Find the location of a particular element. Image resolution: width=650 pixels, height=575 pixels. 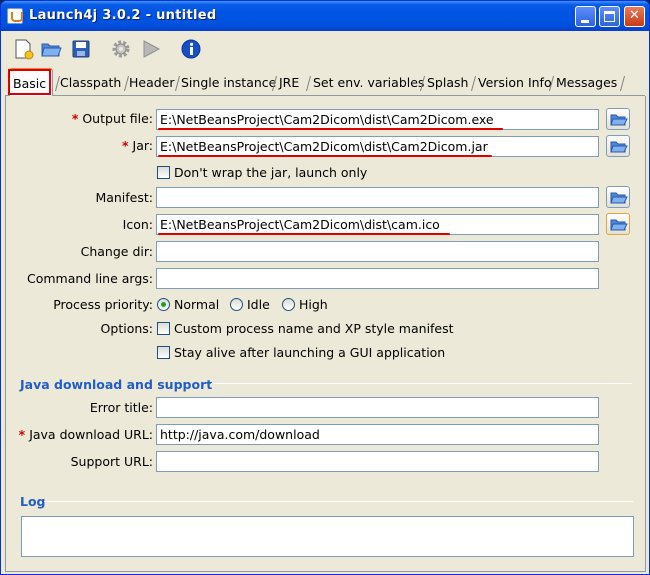

build-wrapper-button is located at coordinates (121, 49).